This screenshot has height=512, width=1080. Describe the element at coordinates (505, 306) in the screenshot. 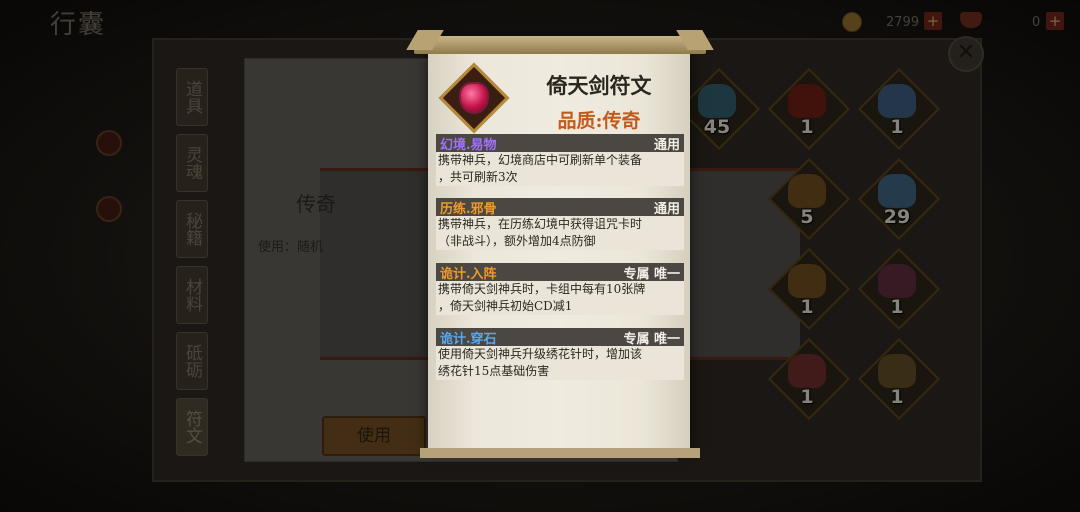

I see `skill-desc-line: ，倚天剑神兵初始CD减1` at that location.